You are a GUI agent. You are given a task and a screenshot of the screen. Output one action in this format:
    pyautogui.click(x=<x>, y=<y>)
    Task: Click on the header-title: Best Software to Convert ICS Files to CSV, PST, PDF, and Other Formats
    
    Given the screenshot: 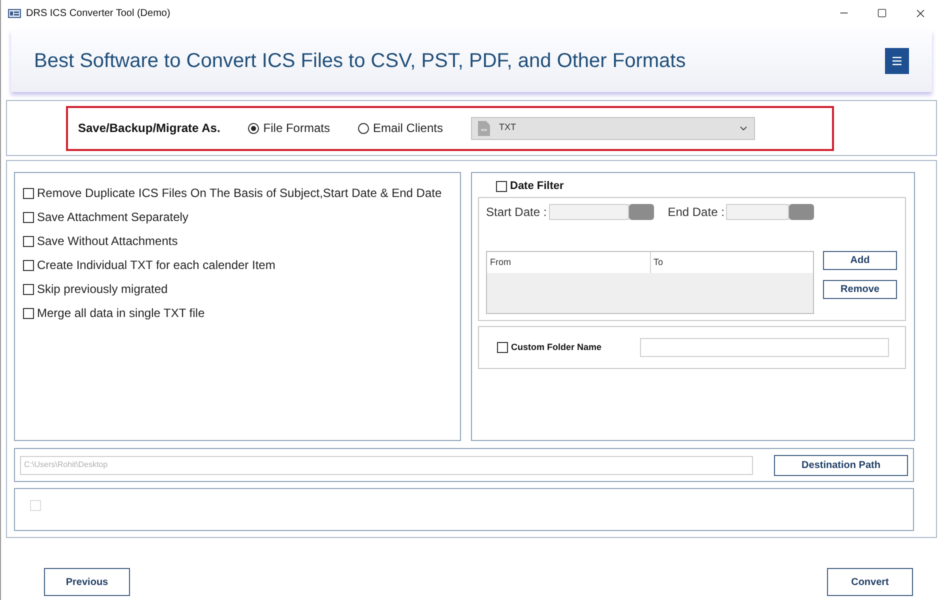 What is the action you would take?
    pyautogui.click(x=360, y=61)
    